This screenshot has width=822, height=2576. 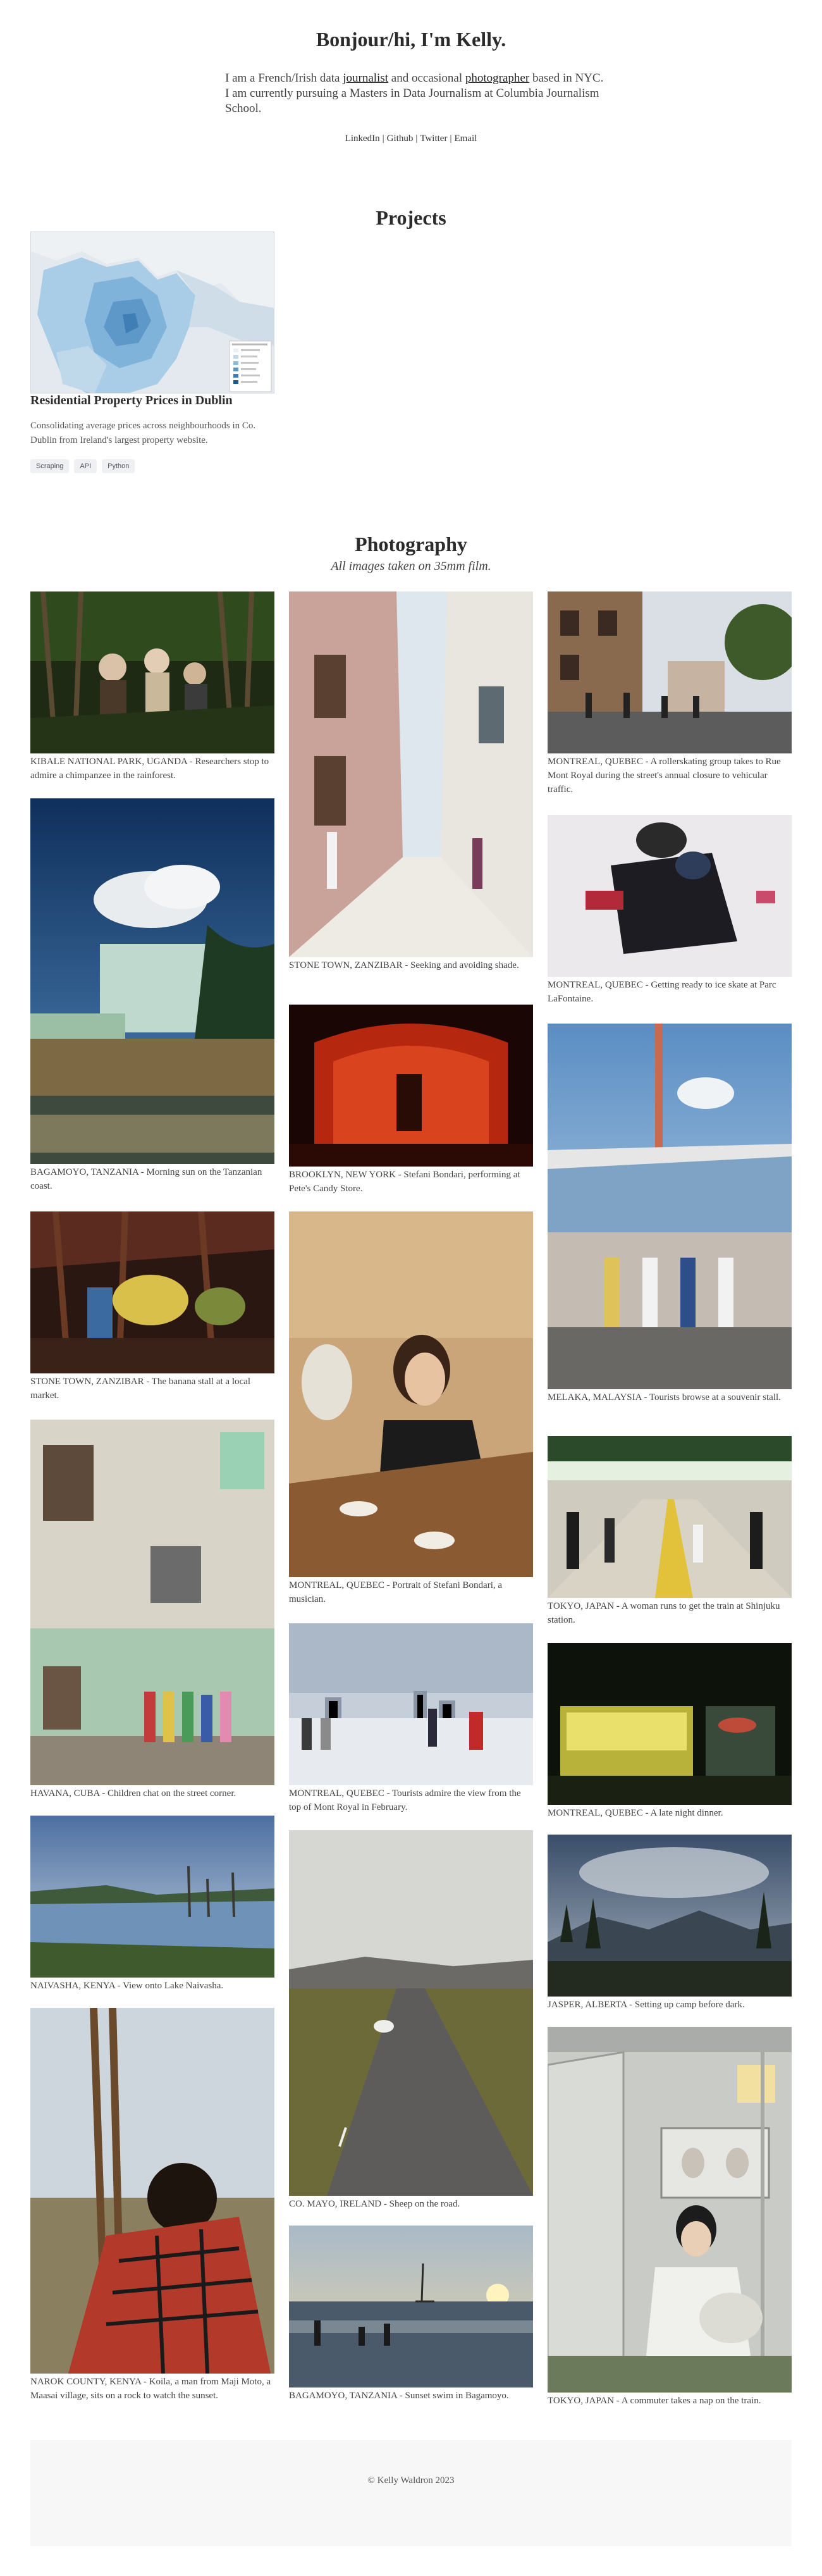 I want to click on photo-montreal-late-dinner, so click(x=670, y=1724).